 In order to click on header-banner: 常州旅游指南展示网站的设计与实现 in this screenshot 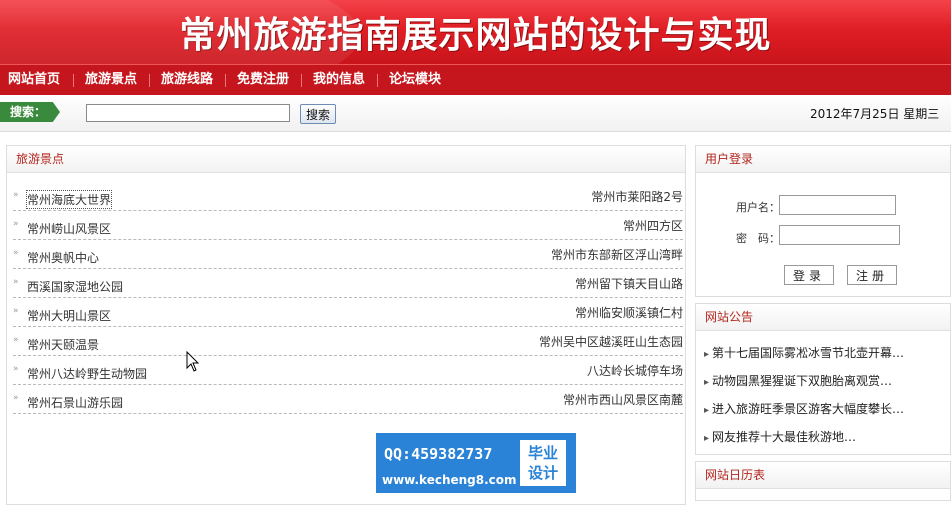, I will do `click(475, 32)`.